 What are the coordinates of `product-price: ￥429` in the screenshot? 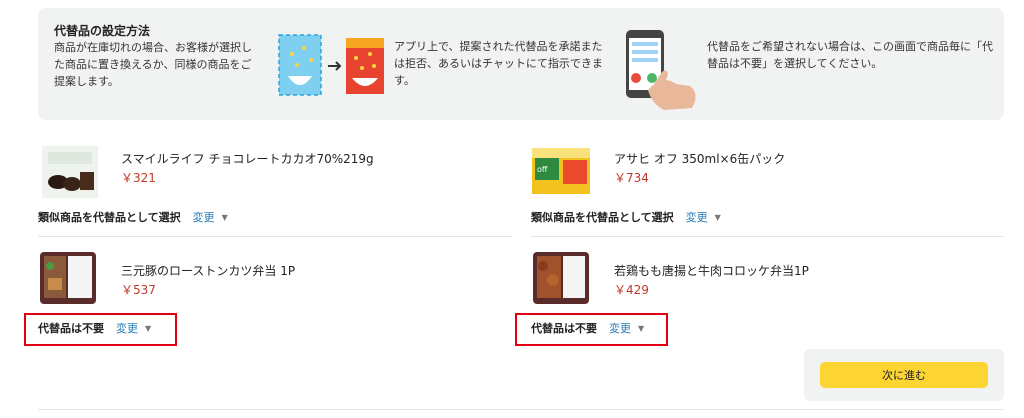 It's located at (631, 290).